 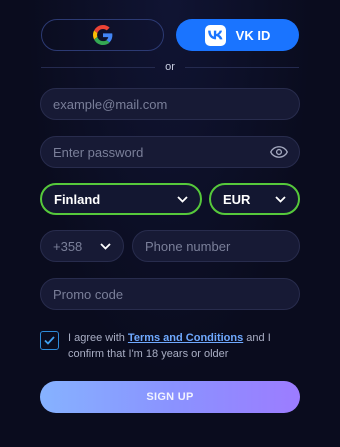 I want to click on checkmark-icon, so click(x=49, y=340).